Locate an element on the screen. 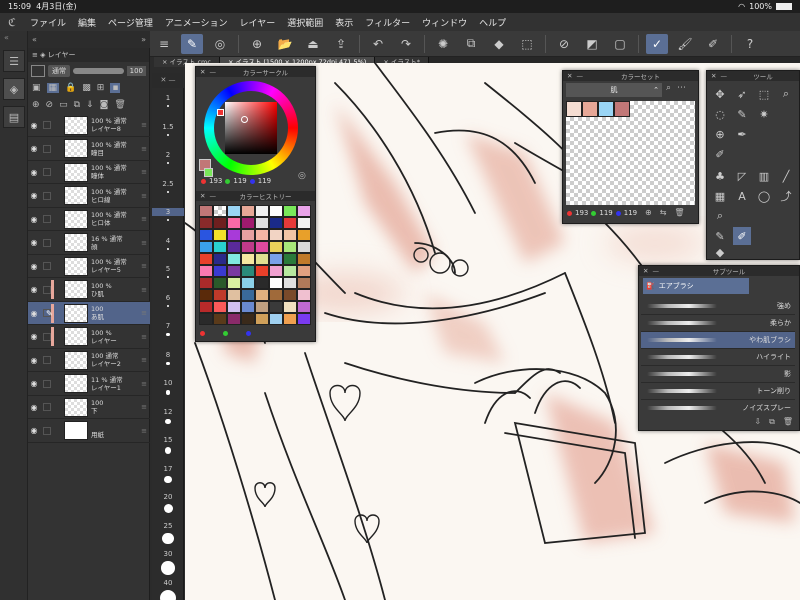 The width and height of the screenshot is (800, 600). merge-down-icon: ⇓ is located at coordinates (90, 105).